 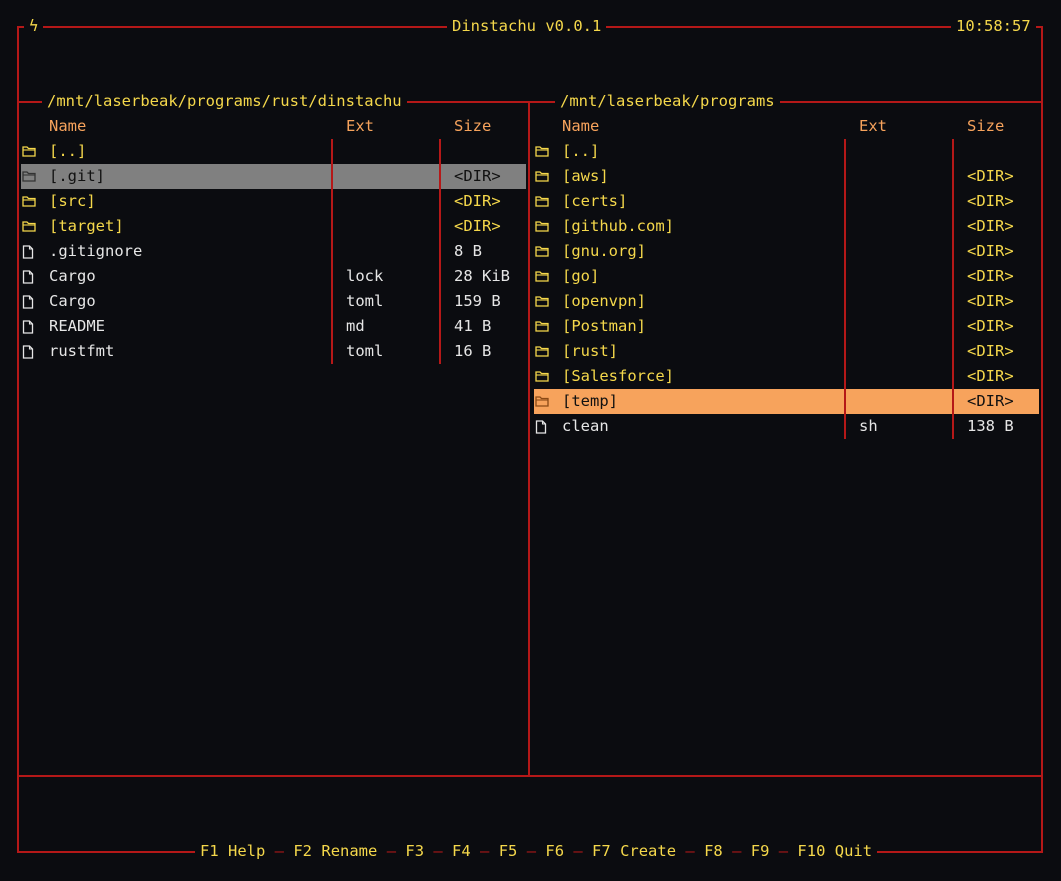 I want to click on file-name: [src], so click(x=72, y=201).